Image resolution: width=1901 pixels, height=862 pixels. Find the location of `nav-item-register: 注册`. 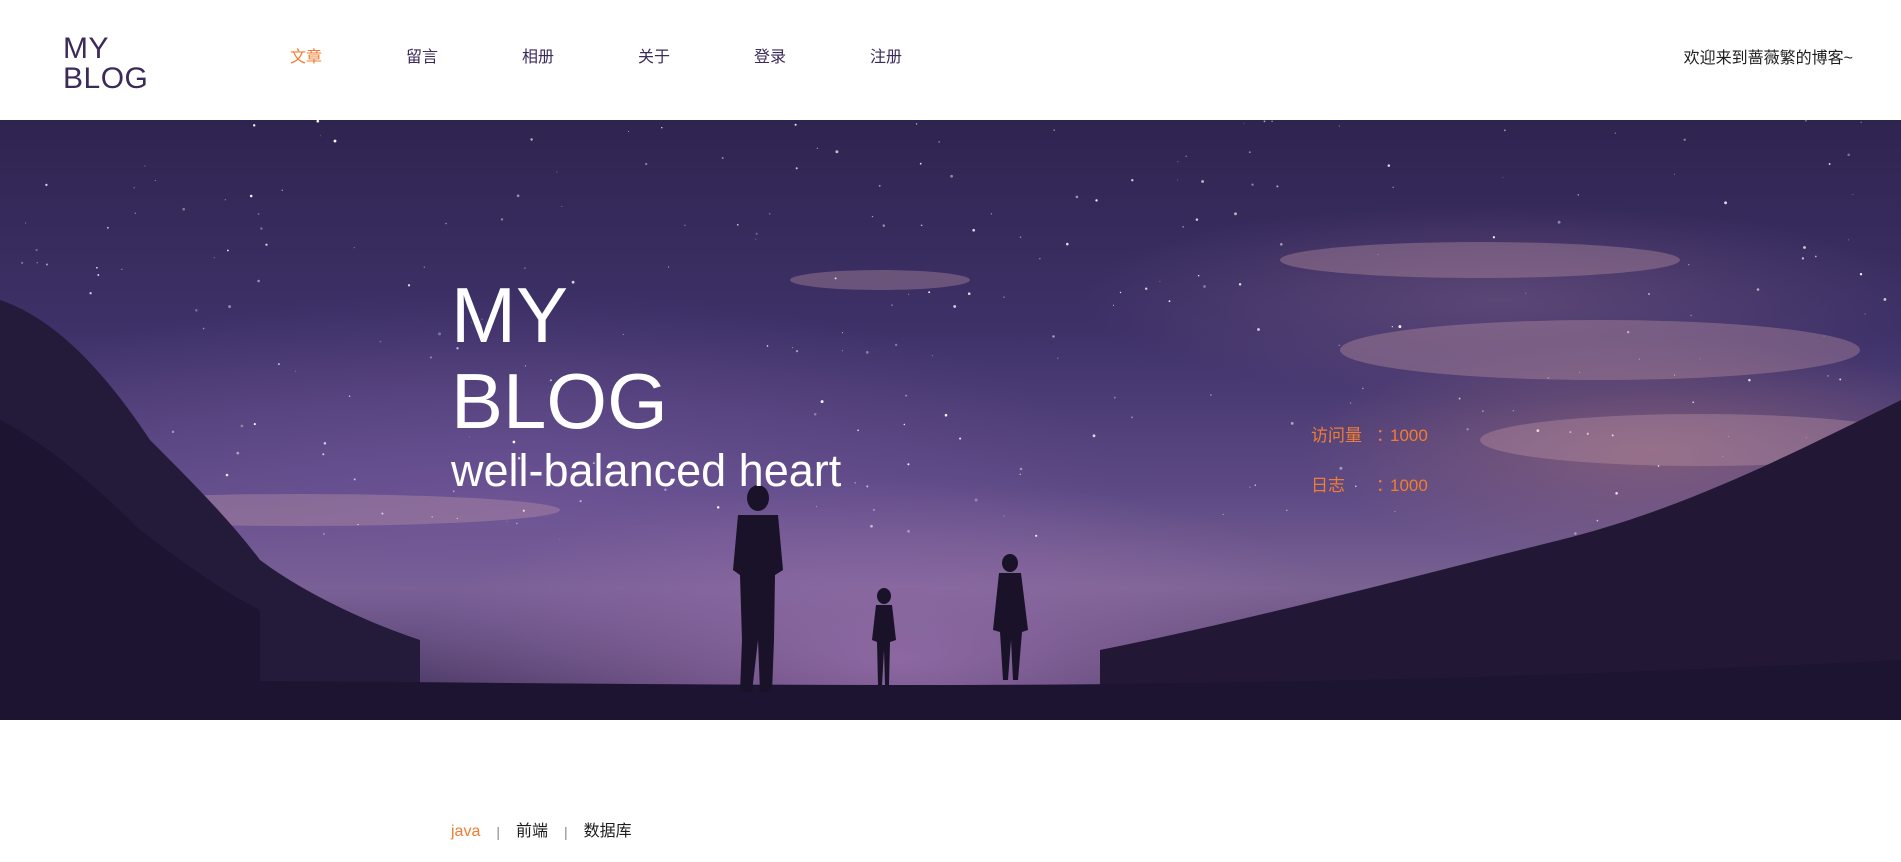

nav-item-register: 注册 is located at coordinates (928, 58).